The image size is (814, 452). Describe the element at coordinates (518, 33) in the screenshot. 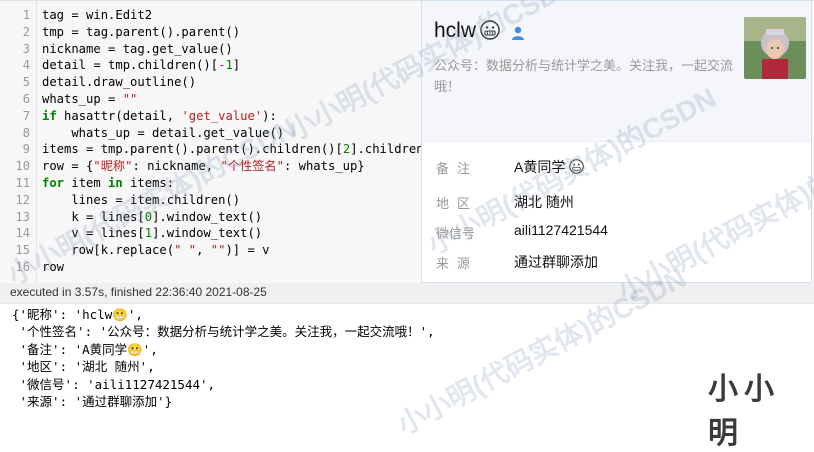

I see `male-profile-icon` at that location.